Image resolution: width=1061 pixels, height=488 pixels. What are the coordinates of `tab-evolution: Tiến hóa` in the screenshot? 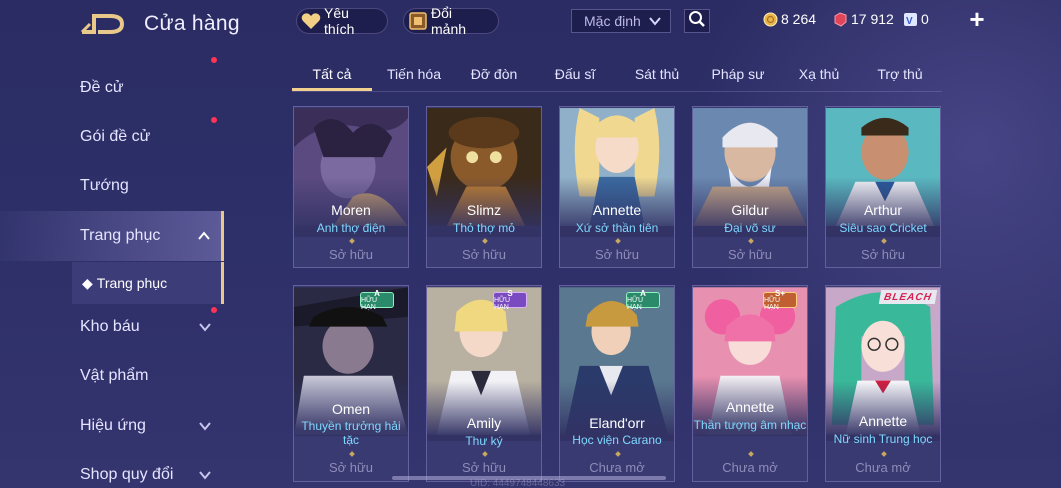 It's located at (414, 74).